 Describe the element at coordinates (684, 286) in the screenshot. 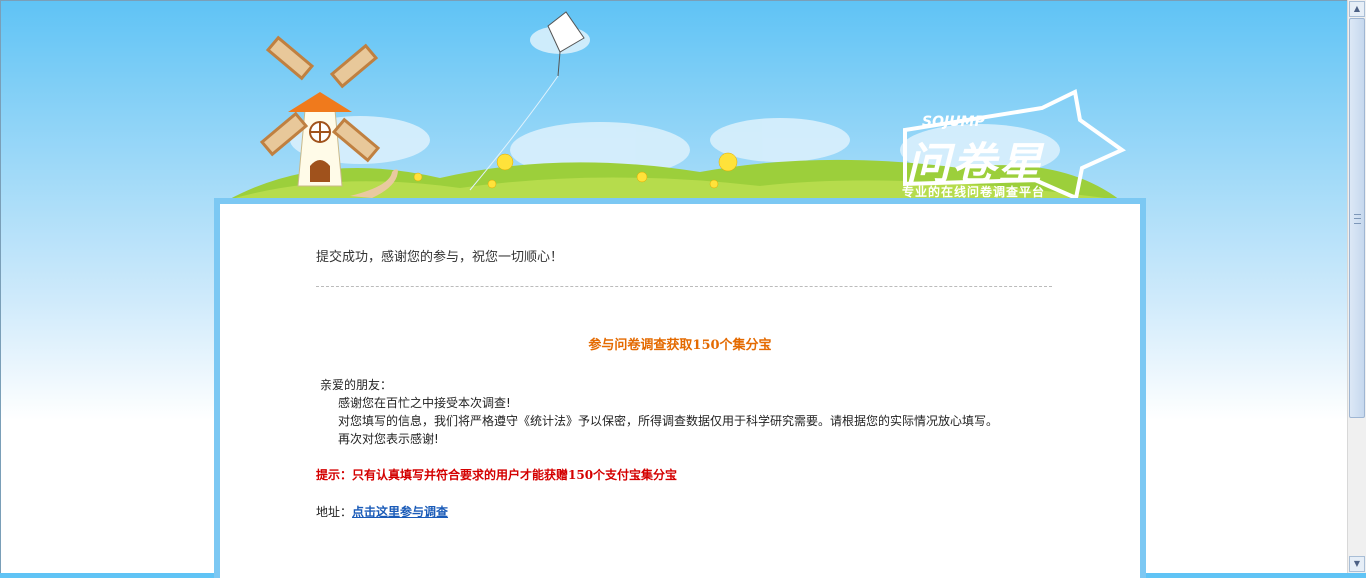

I see `divider` at that location.